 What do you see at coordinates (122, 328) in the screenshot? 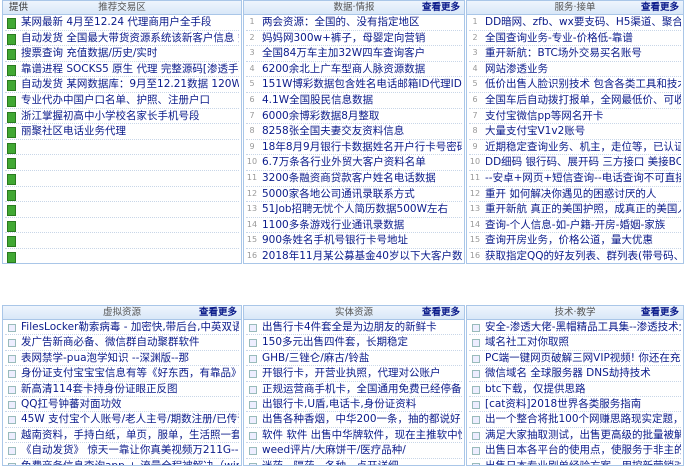
I see `list-item: FilesLocker勒索病毒 - 加密快,带后台,中英双语勒` at bounding box center [122, 328].